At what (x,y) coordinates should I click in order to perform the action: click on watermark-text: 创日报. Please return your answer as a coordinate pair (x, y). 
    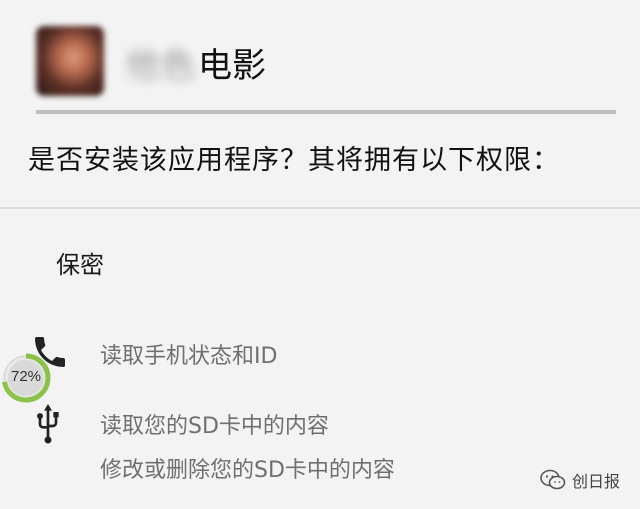
    Looking at the image, I should click on (596, 481).